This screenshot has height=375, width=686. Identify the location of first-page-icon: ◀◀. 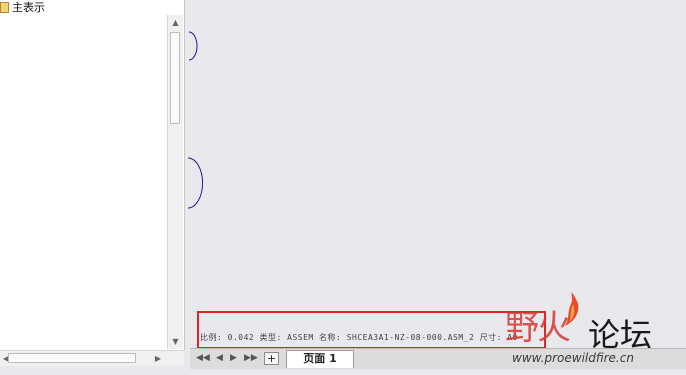
(203, 358).